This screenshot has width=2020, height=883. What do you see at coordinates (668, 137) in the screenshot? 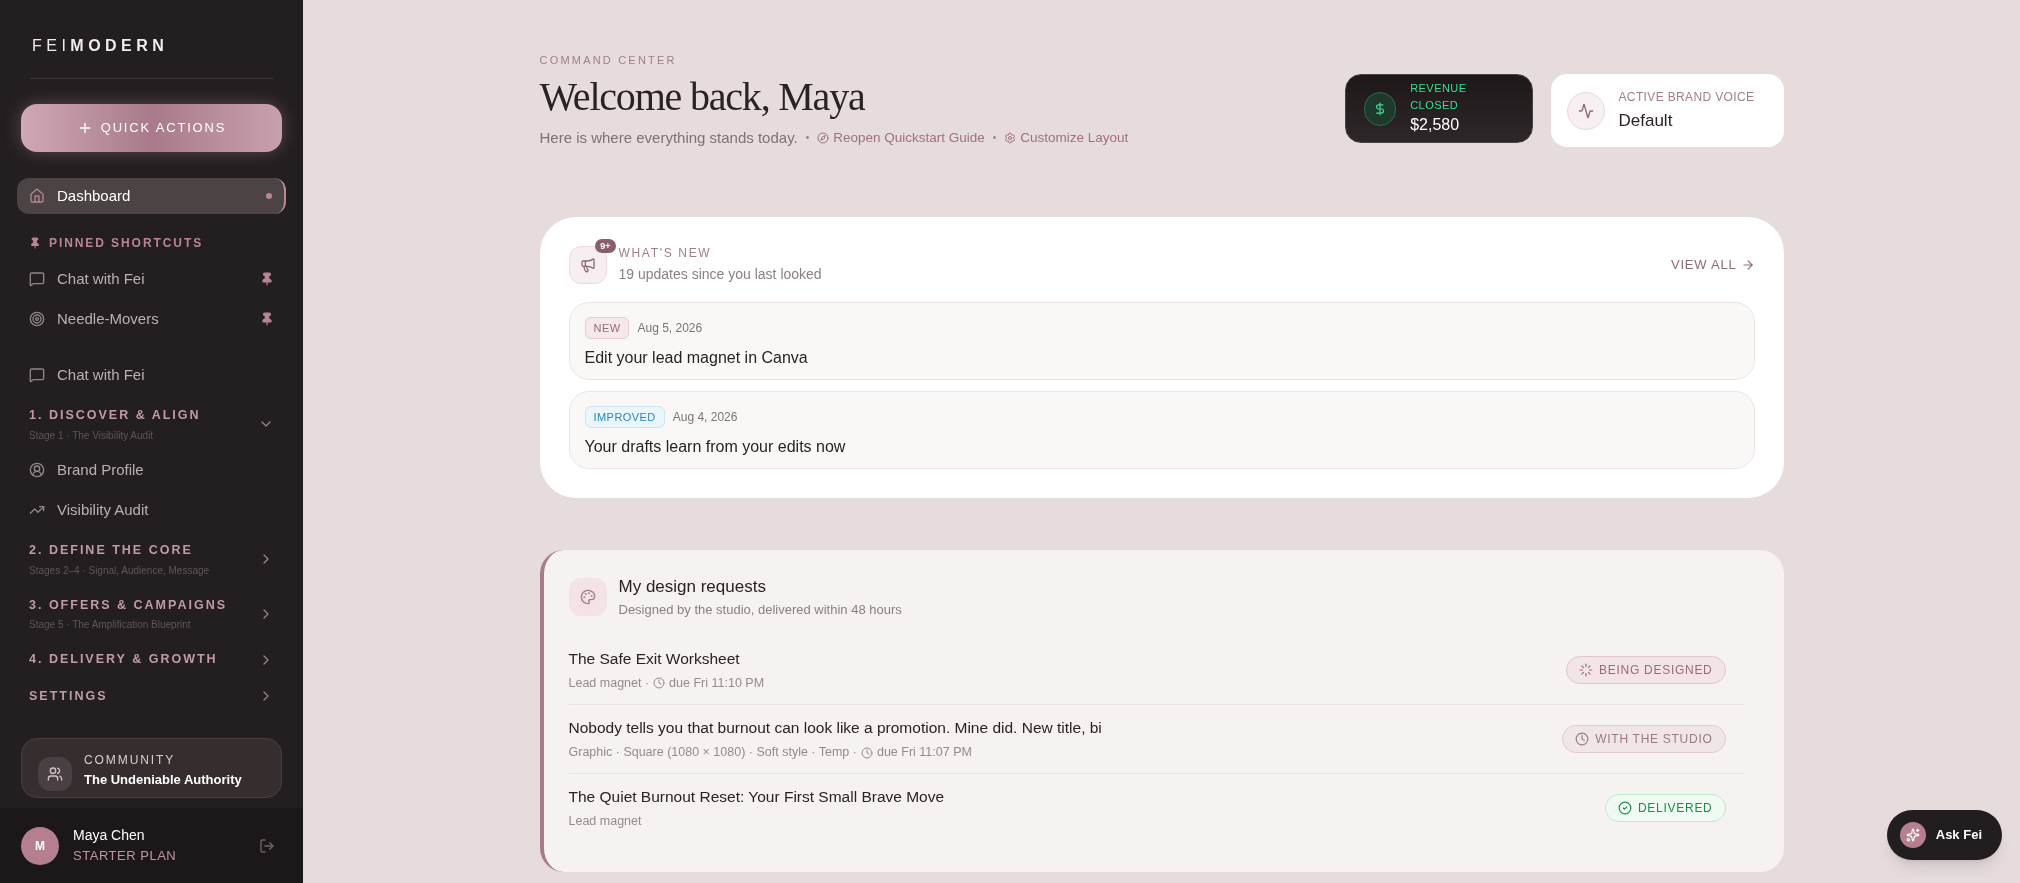
I see `page-subtitle: Here is where everything stands today.` at bounding box center [668, 137].